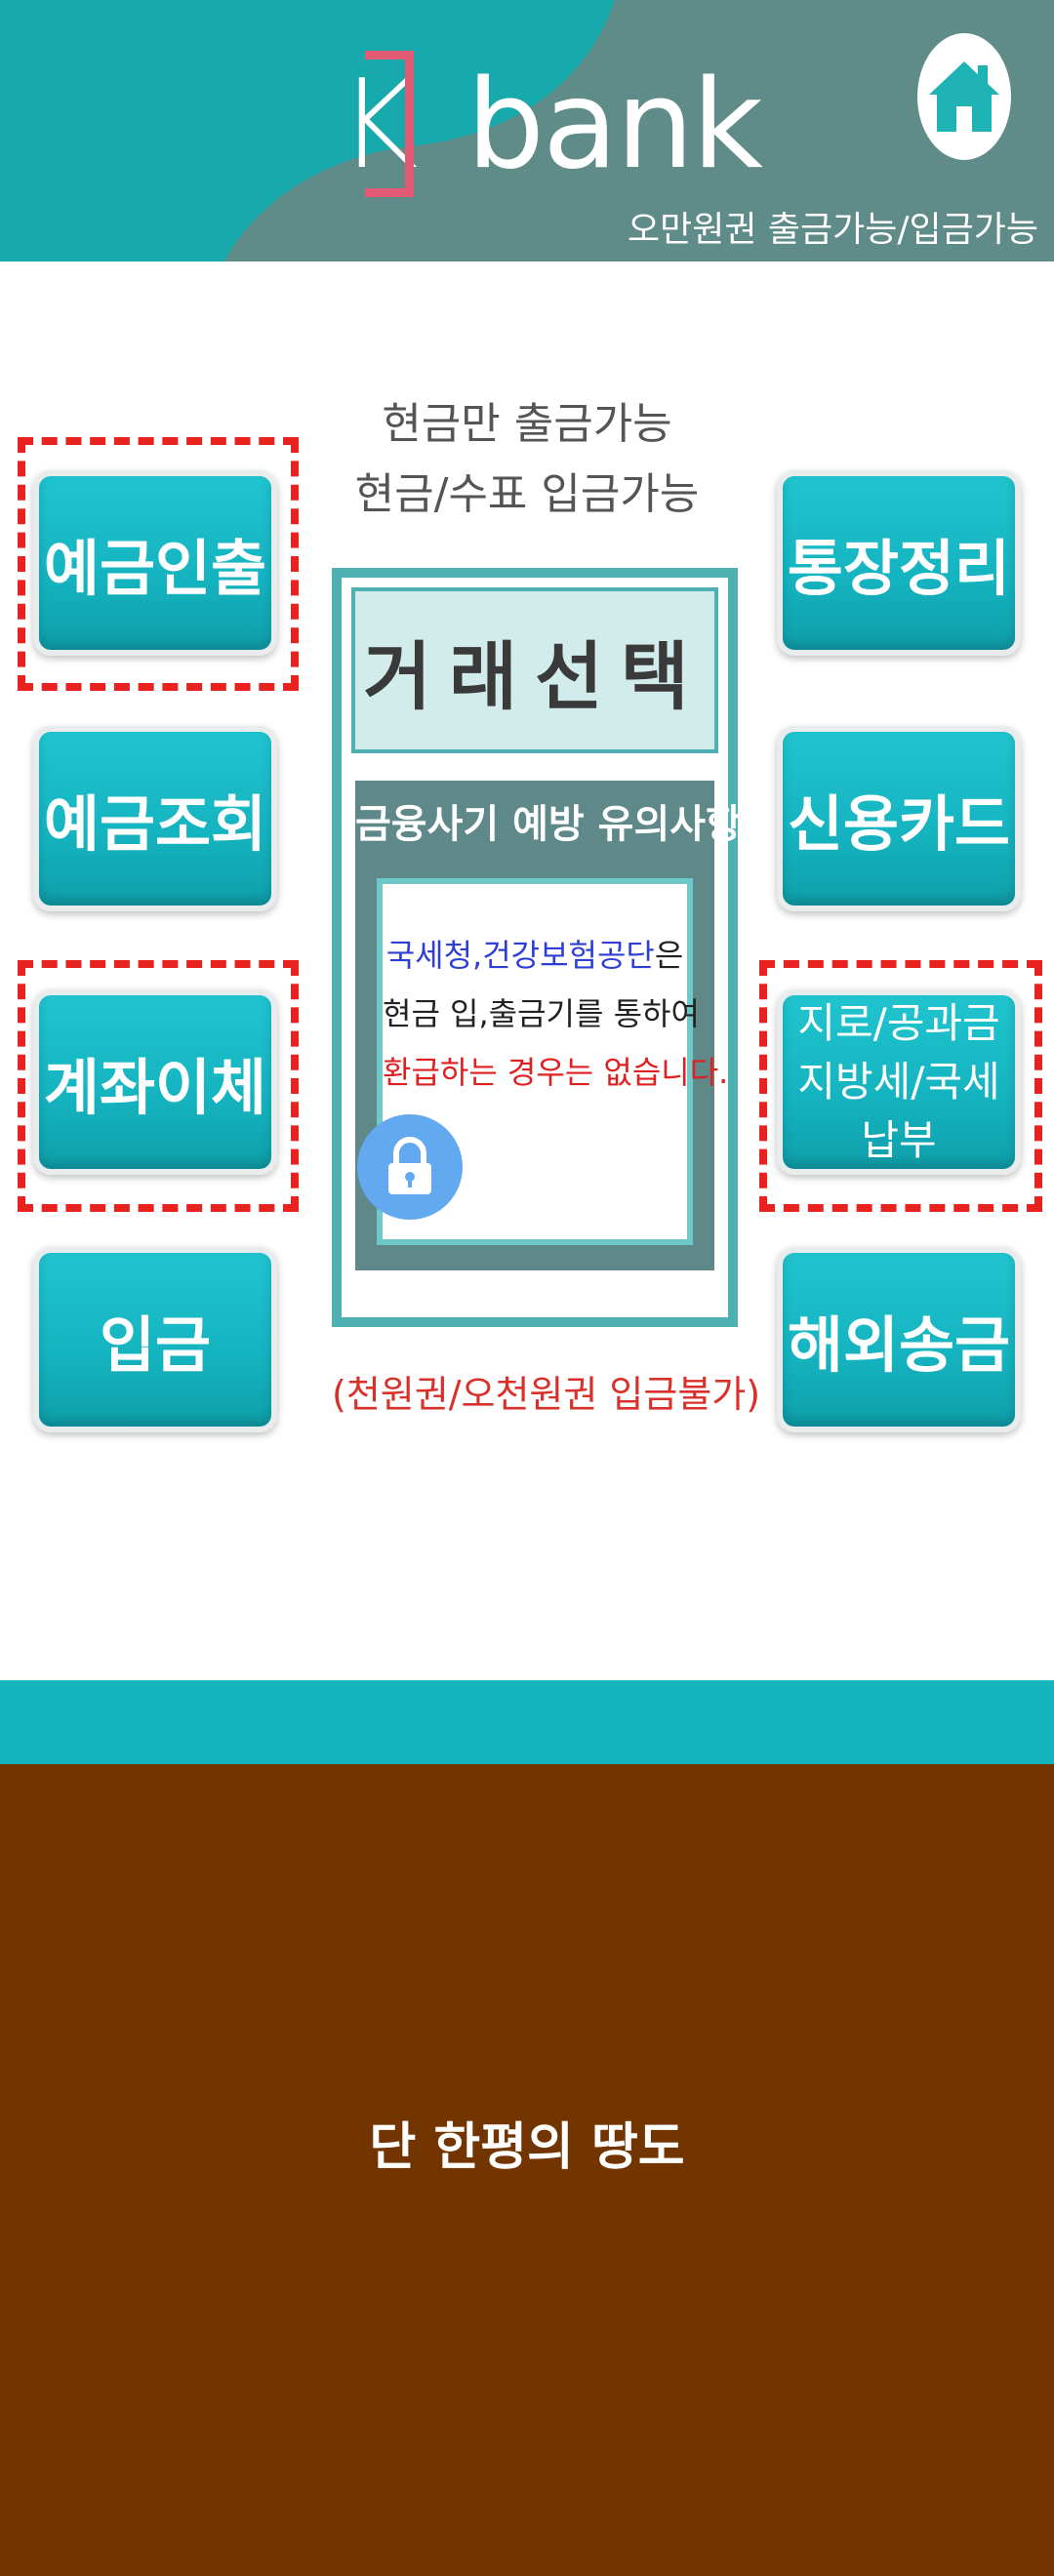  I want to click on bill-payment-button: 지로/공과금 지방세/국세 납부, so click(899, 1082).